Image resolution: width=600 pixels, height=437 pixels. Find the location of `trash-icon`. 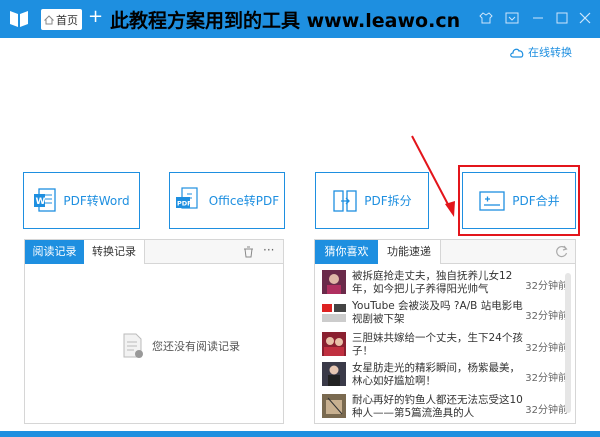

trash-icon is located at coordinates (248, 252).